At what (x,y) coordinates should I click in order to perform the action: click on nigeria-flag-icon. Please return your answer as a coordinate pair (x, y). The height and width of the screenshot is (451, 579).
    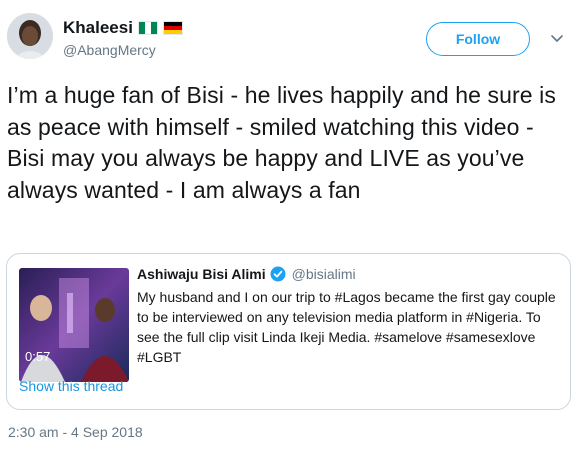
    Looking at the image, I should click on (147, 28).